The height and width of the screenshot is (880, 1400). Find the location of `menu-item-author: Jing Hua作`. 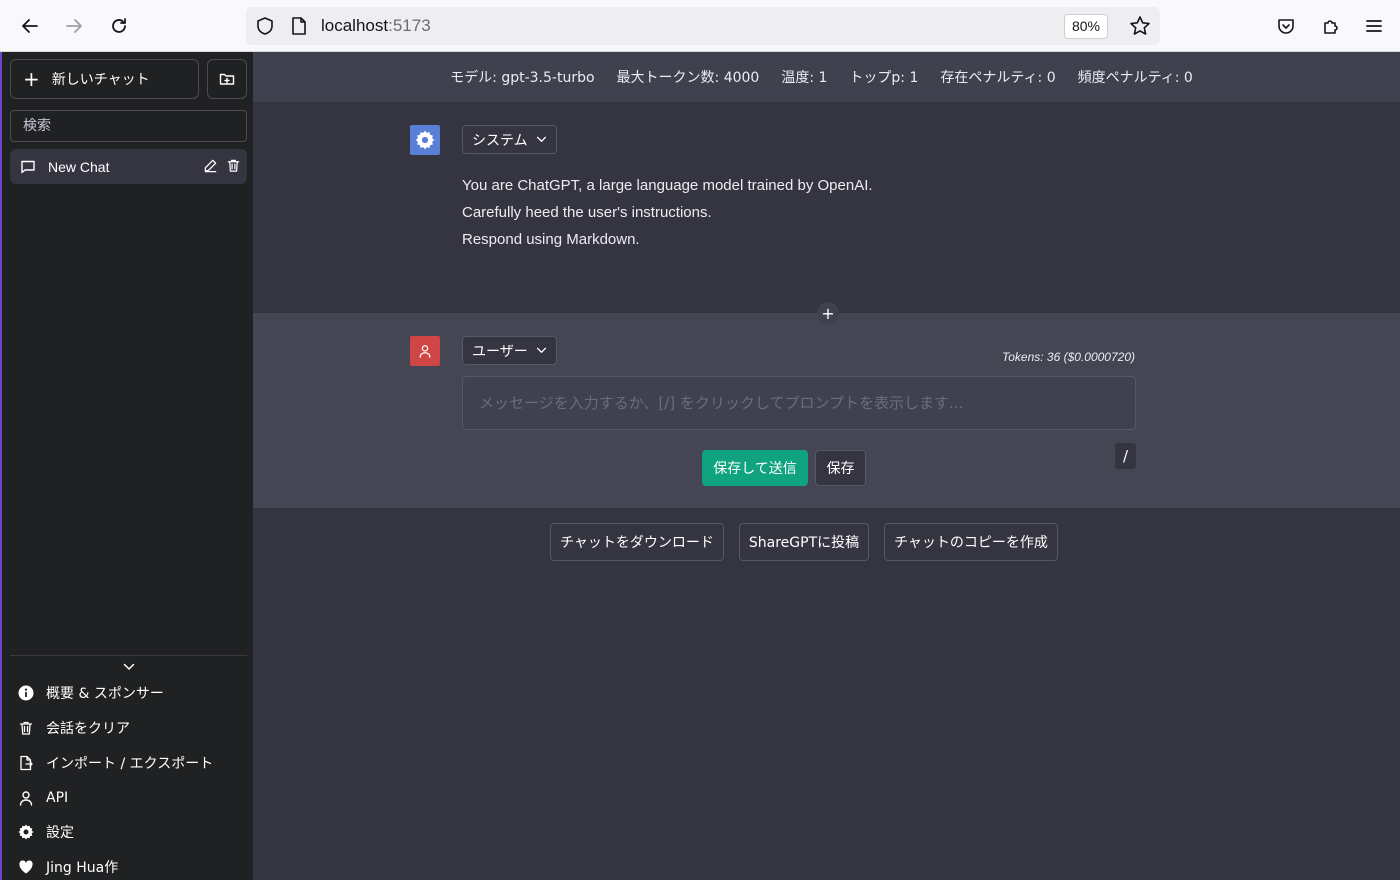

menu-item-author: Jing Hua作 is located at coordinates (68, 867).